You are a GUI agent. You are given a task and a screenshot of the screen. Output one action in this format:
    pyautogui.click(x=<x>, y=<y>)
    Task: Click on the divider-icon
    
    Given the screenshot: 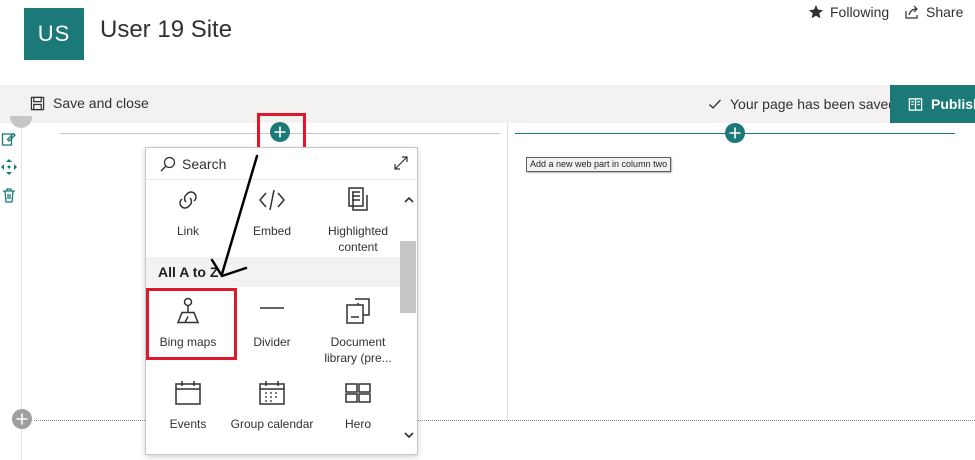 What is the action you would take?
    pyautogui.click(x=272, y=311)
    